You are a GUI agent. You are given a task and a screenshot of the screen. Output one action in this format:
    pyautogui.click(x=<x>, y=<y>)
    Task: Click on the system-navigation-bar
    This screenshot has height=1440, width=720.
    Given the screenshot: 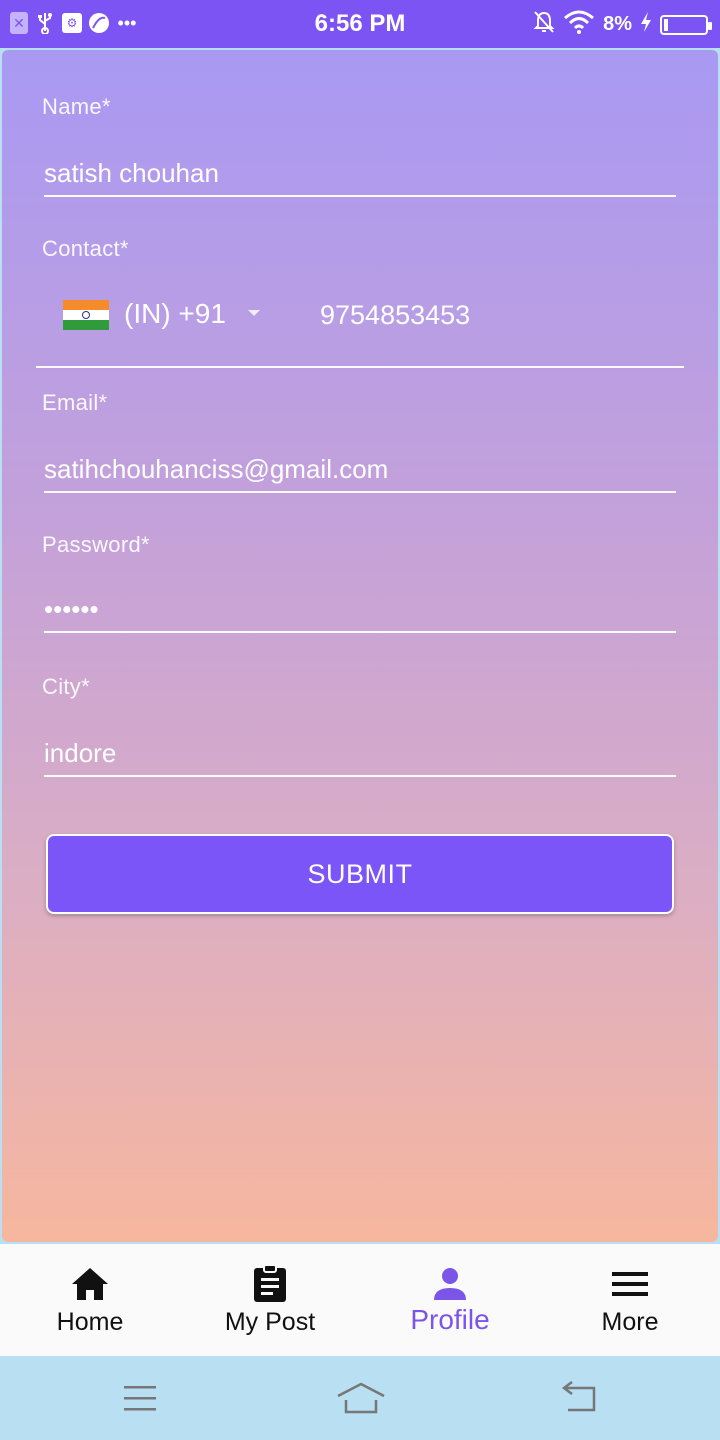 What is the action you would take?
    pyautogui.click(x=360, y=1398)
    